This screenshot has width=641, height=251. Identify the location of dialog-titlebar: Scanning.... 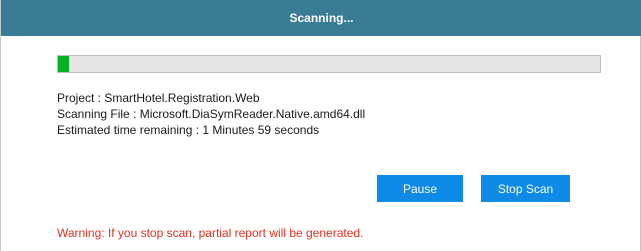
(321, 18).